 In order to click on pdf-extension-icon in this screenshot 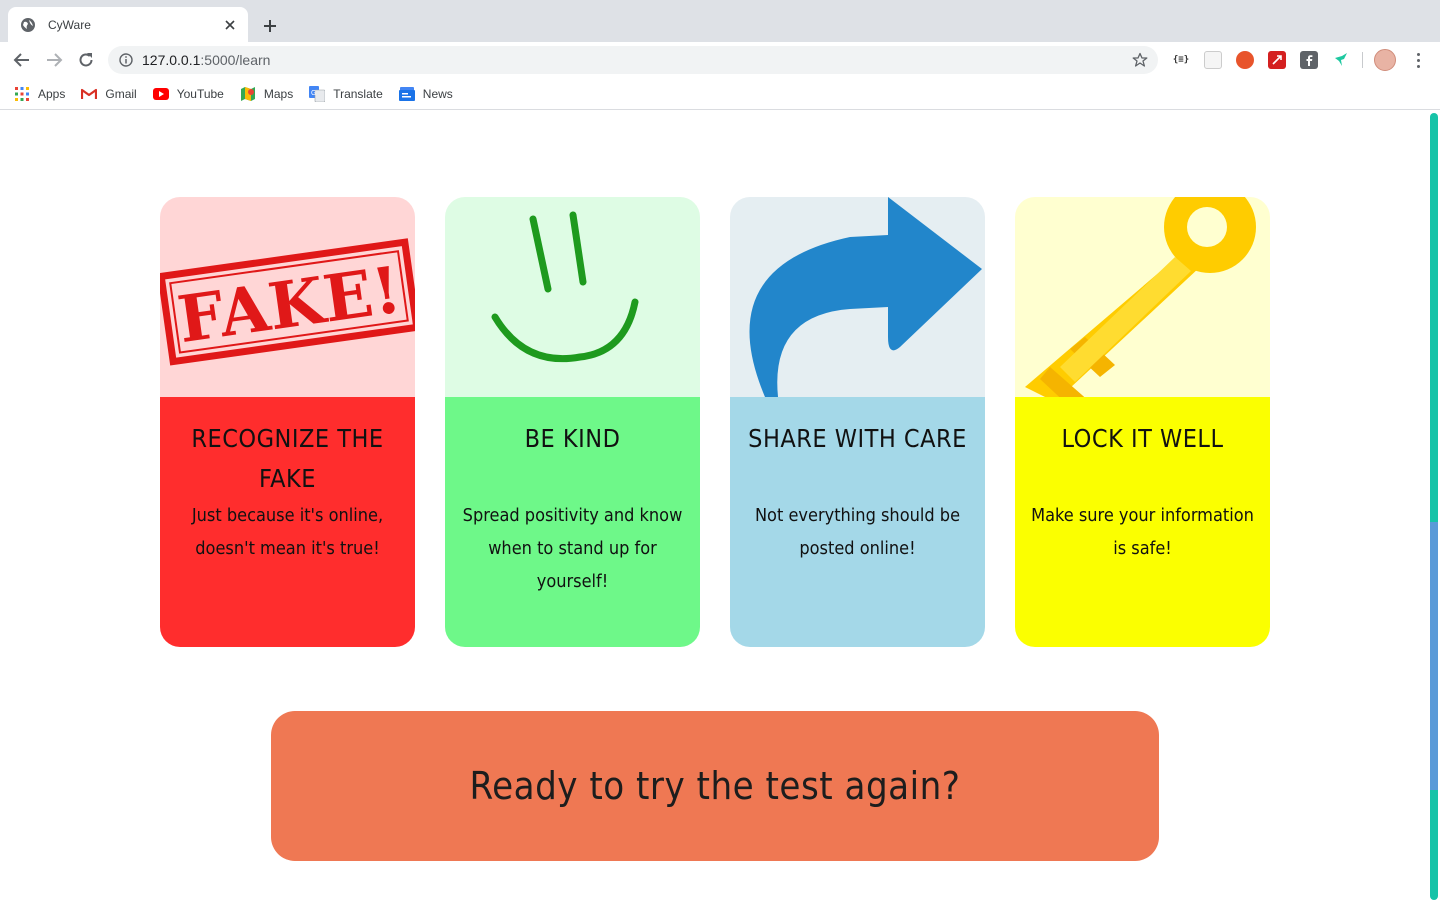, I will do `click(1277, 60)`.